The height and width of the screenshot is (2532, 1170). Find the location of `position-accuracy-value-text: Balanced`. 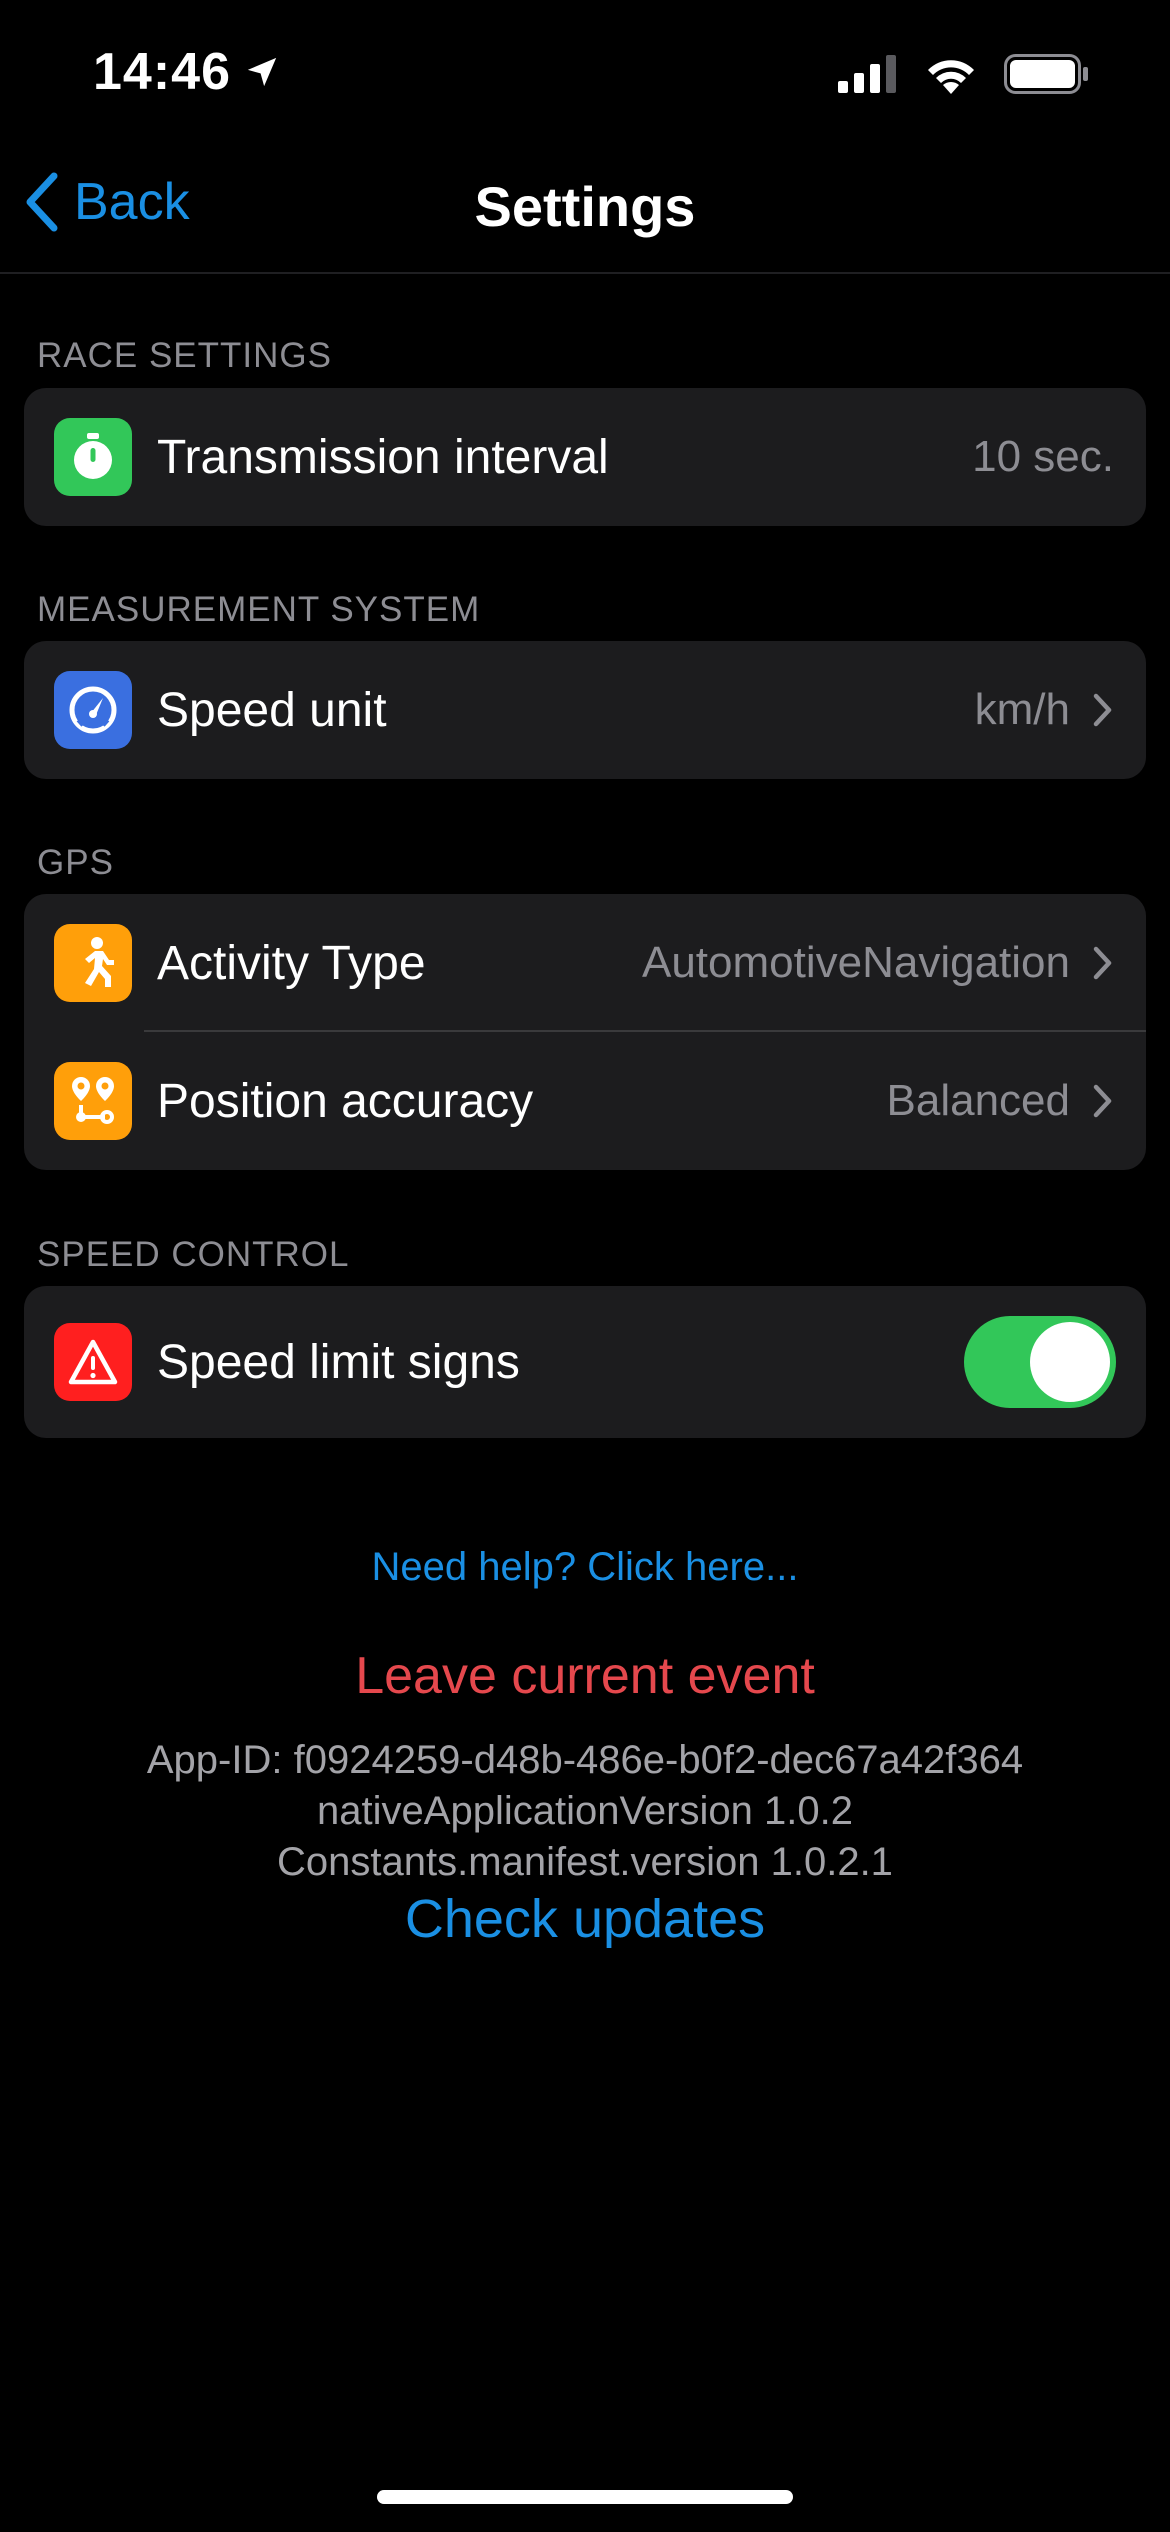

position-accuracy-value-text: Balanced is located at coordinates (978, 1100).